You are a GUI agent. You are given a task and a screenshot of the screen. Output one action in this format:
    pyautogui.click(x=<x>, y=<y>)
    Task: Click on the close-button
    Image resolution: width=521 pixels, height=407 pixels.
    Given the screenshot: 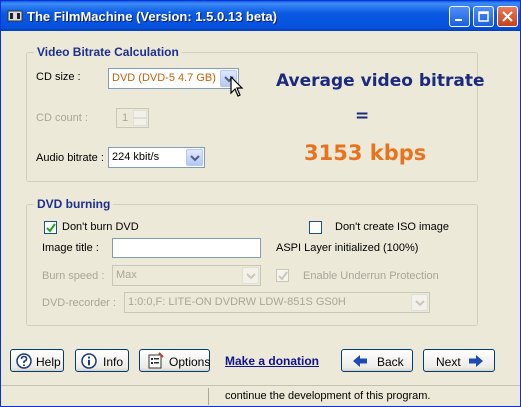 What is the action you would take?
    pyautogui.click(x=507, y=16)
    